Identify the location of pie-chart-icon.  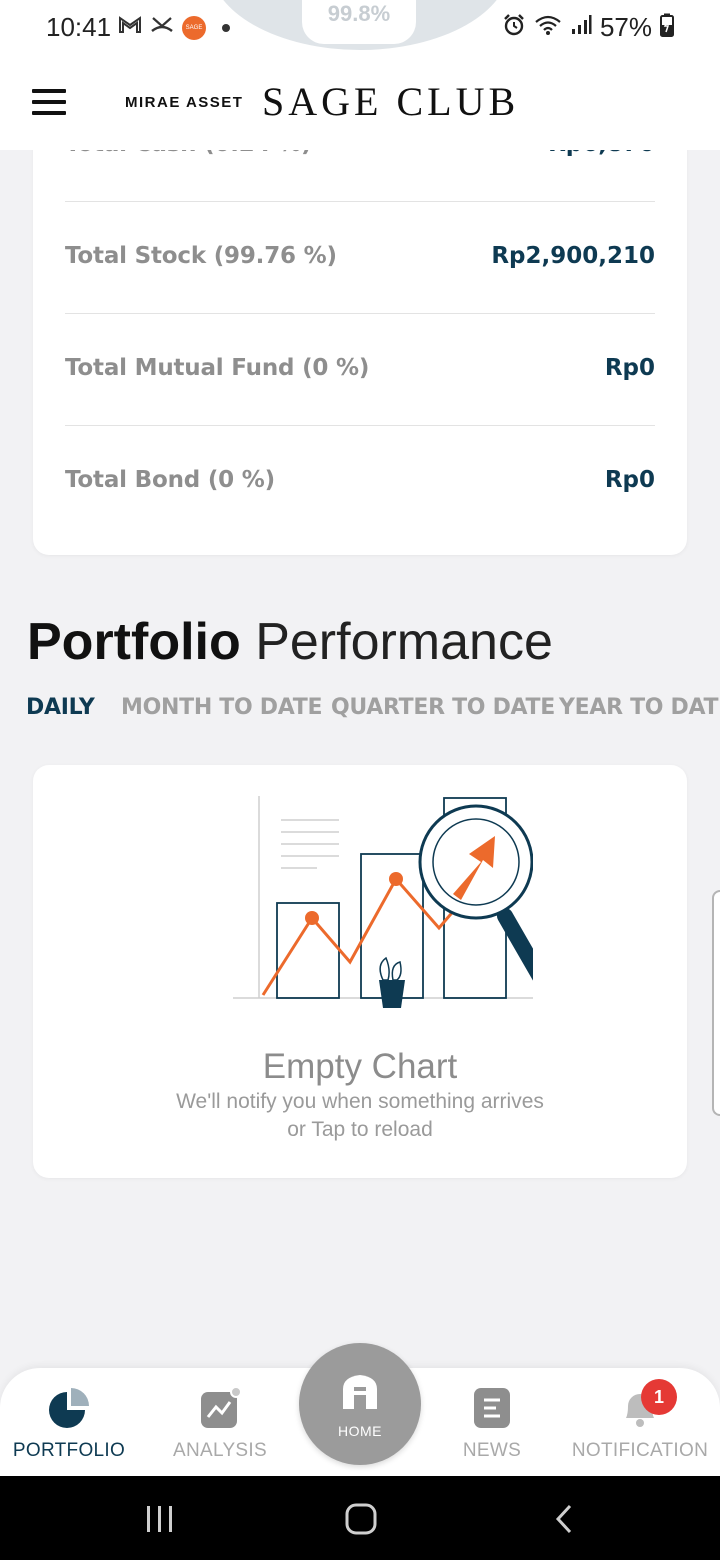
(69, 1410).